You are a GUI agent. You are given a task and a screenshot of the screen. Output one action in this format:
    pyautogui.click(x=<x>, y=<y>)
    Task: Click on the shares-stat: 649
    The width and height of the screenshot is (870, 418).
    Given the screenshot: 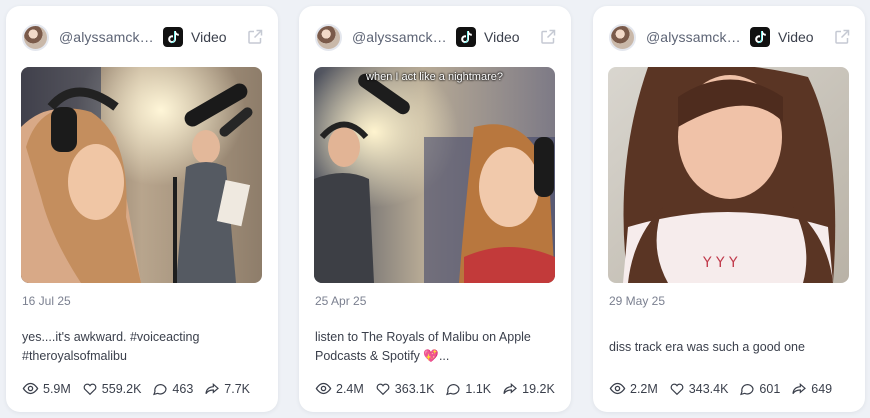 What is the action you would take?
    pyautogui.click(x=811, y=389)
    